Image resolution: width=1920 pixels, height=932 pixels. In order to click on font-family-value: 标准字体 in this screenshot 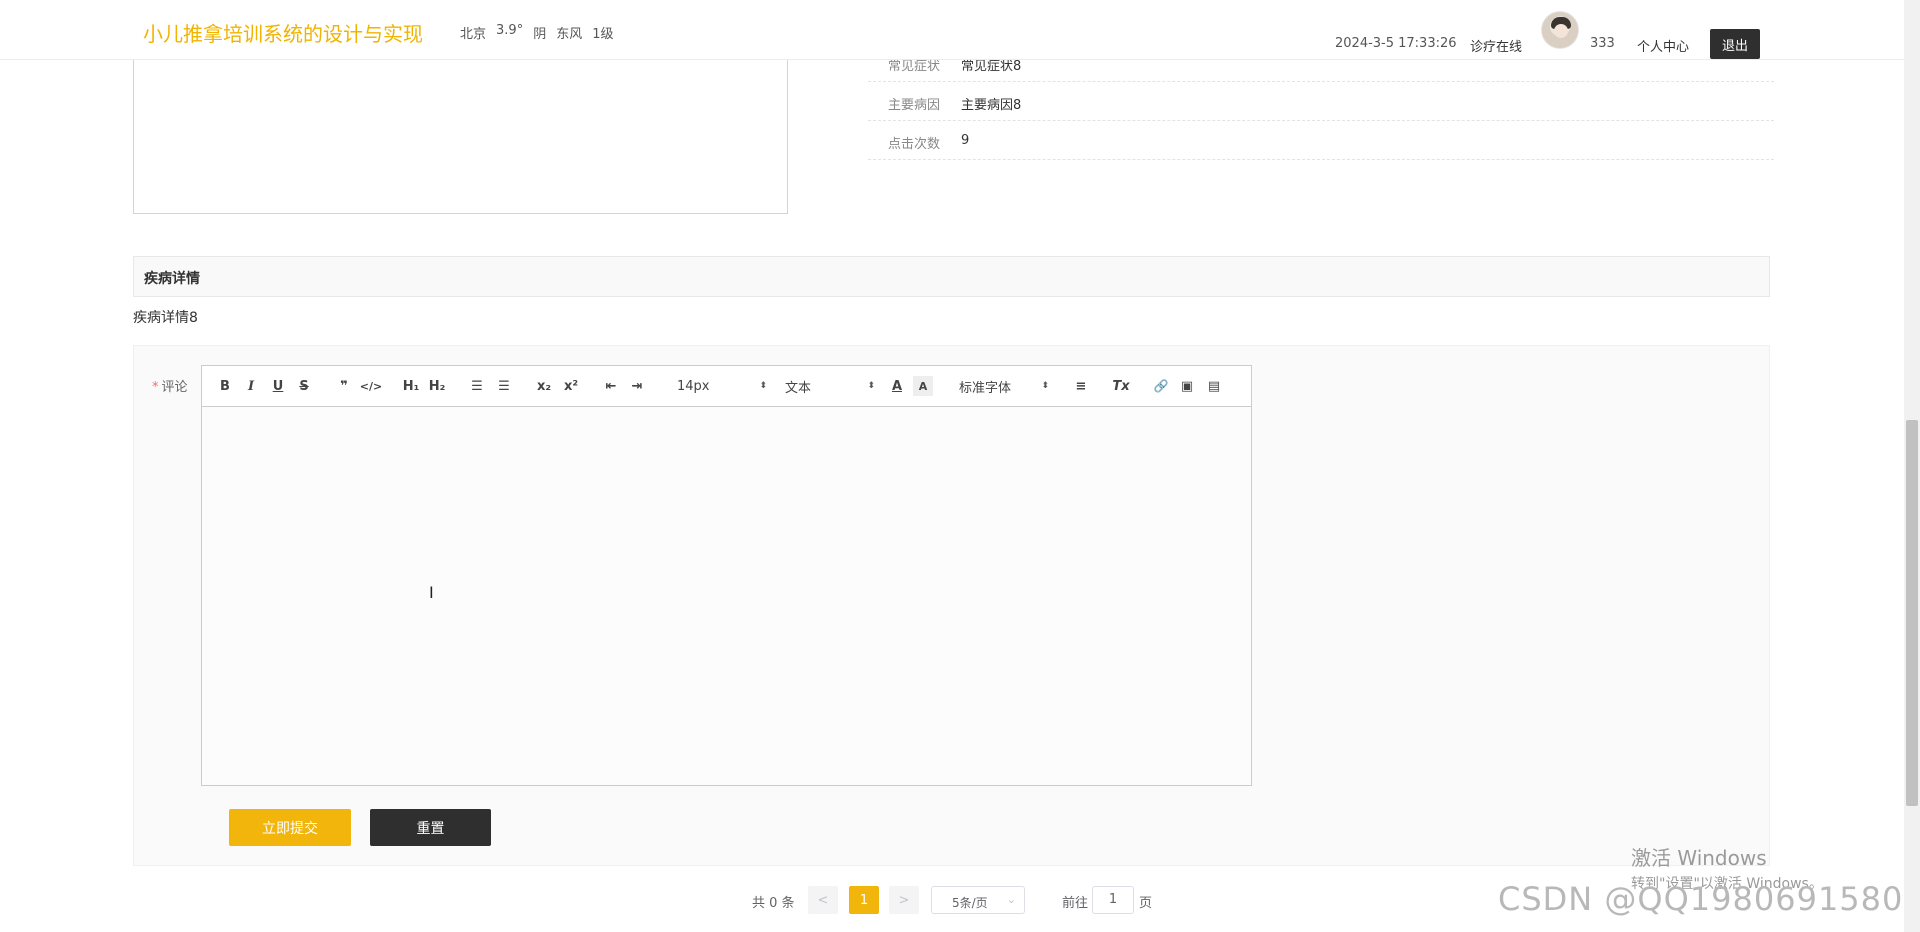, I will do `click(985, 388)`.